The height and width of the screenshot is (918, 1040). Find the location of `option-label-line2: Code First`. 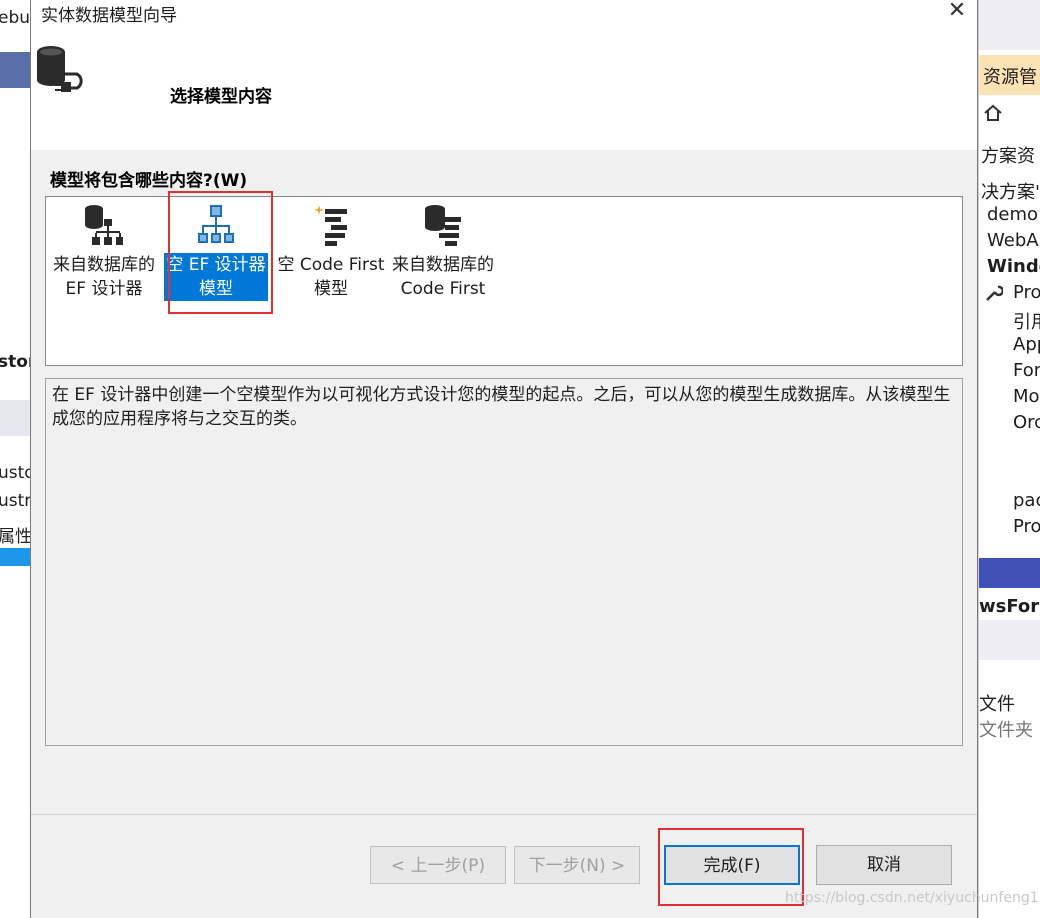

option-label-line2: Code First is located at coordinates (443, 289).